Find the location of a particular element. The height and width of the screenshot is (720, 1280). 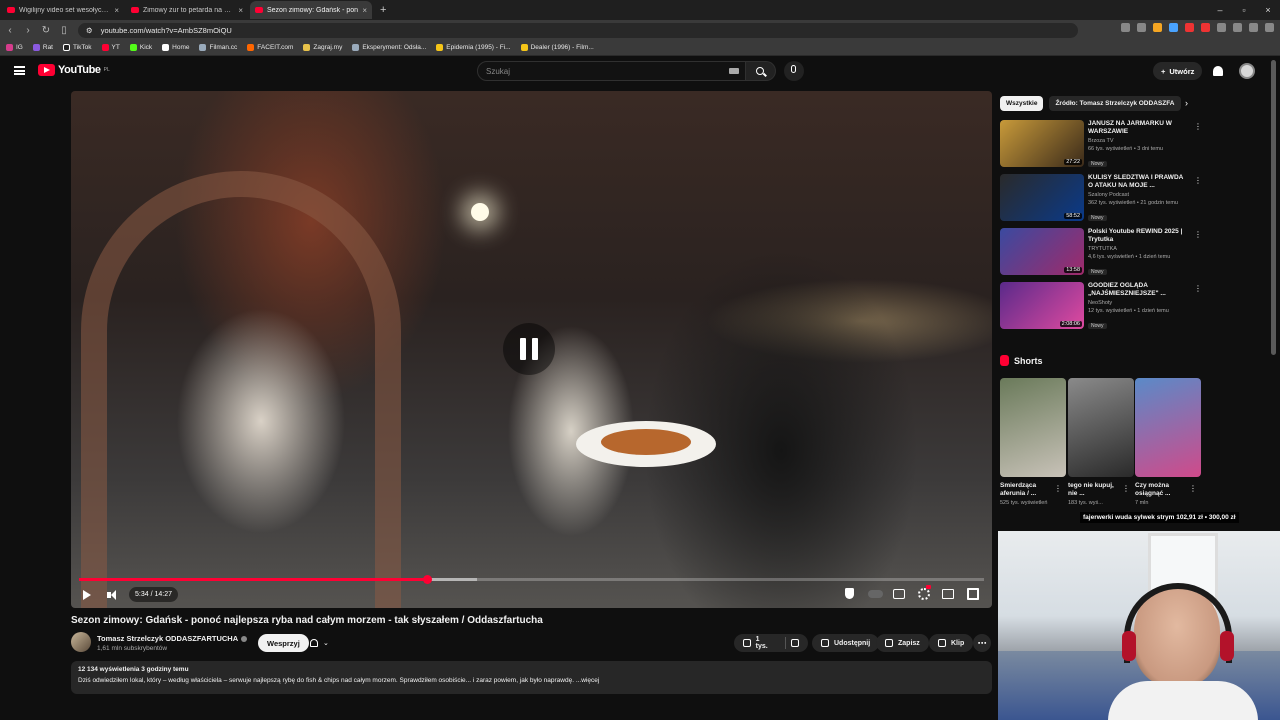

channel-name: Tomasz Strzelczyk ODDASZFARTUCHA is located at coordinates (172, 638).